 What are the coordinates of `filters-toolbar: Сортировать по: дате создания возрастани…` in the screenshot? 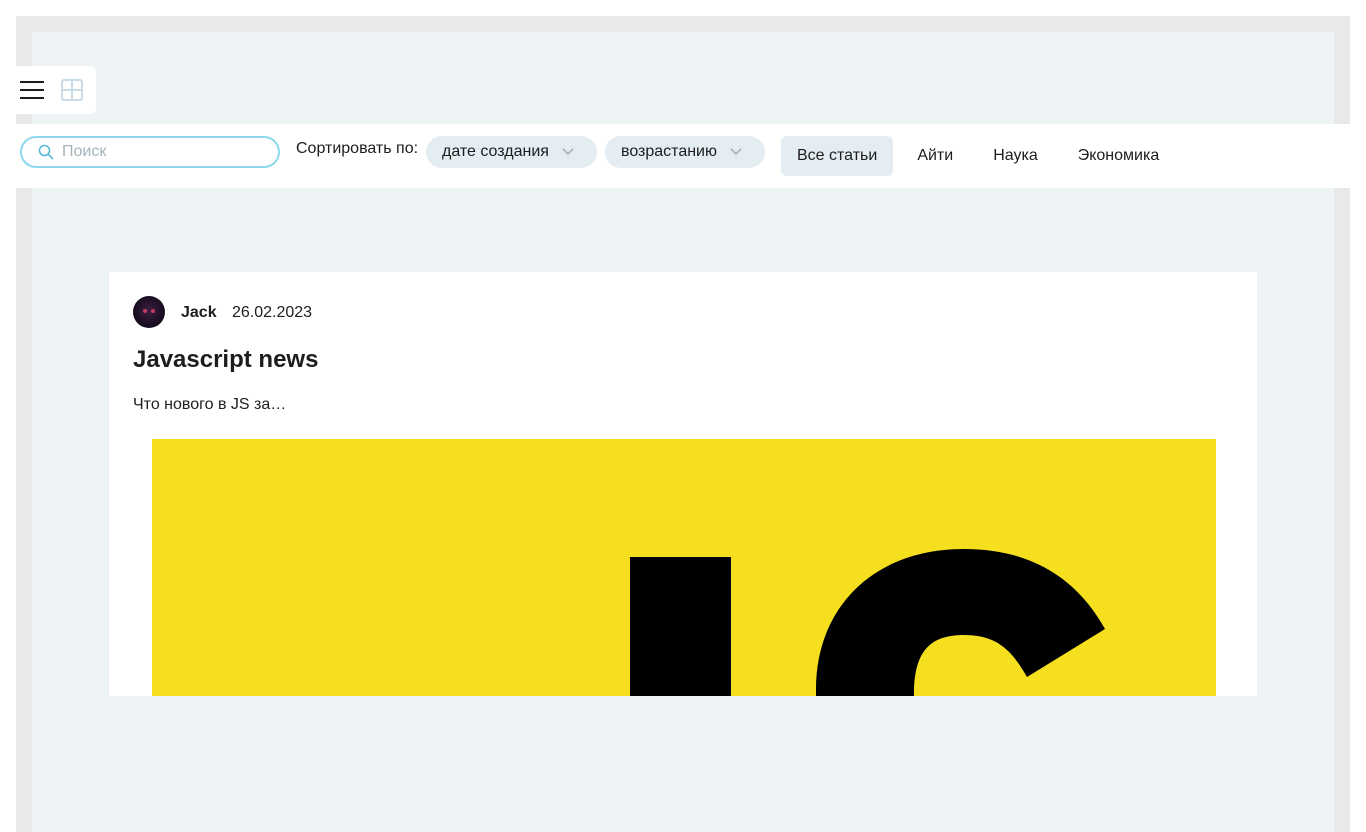 It's located at (683, 156).